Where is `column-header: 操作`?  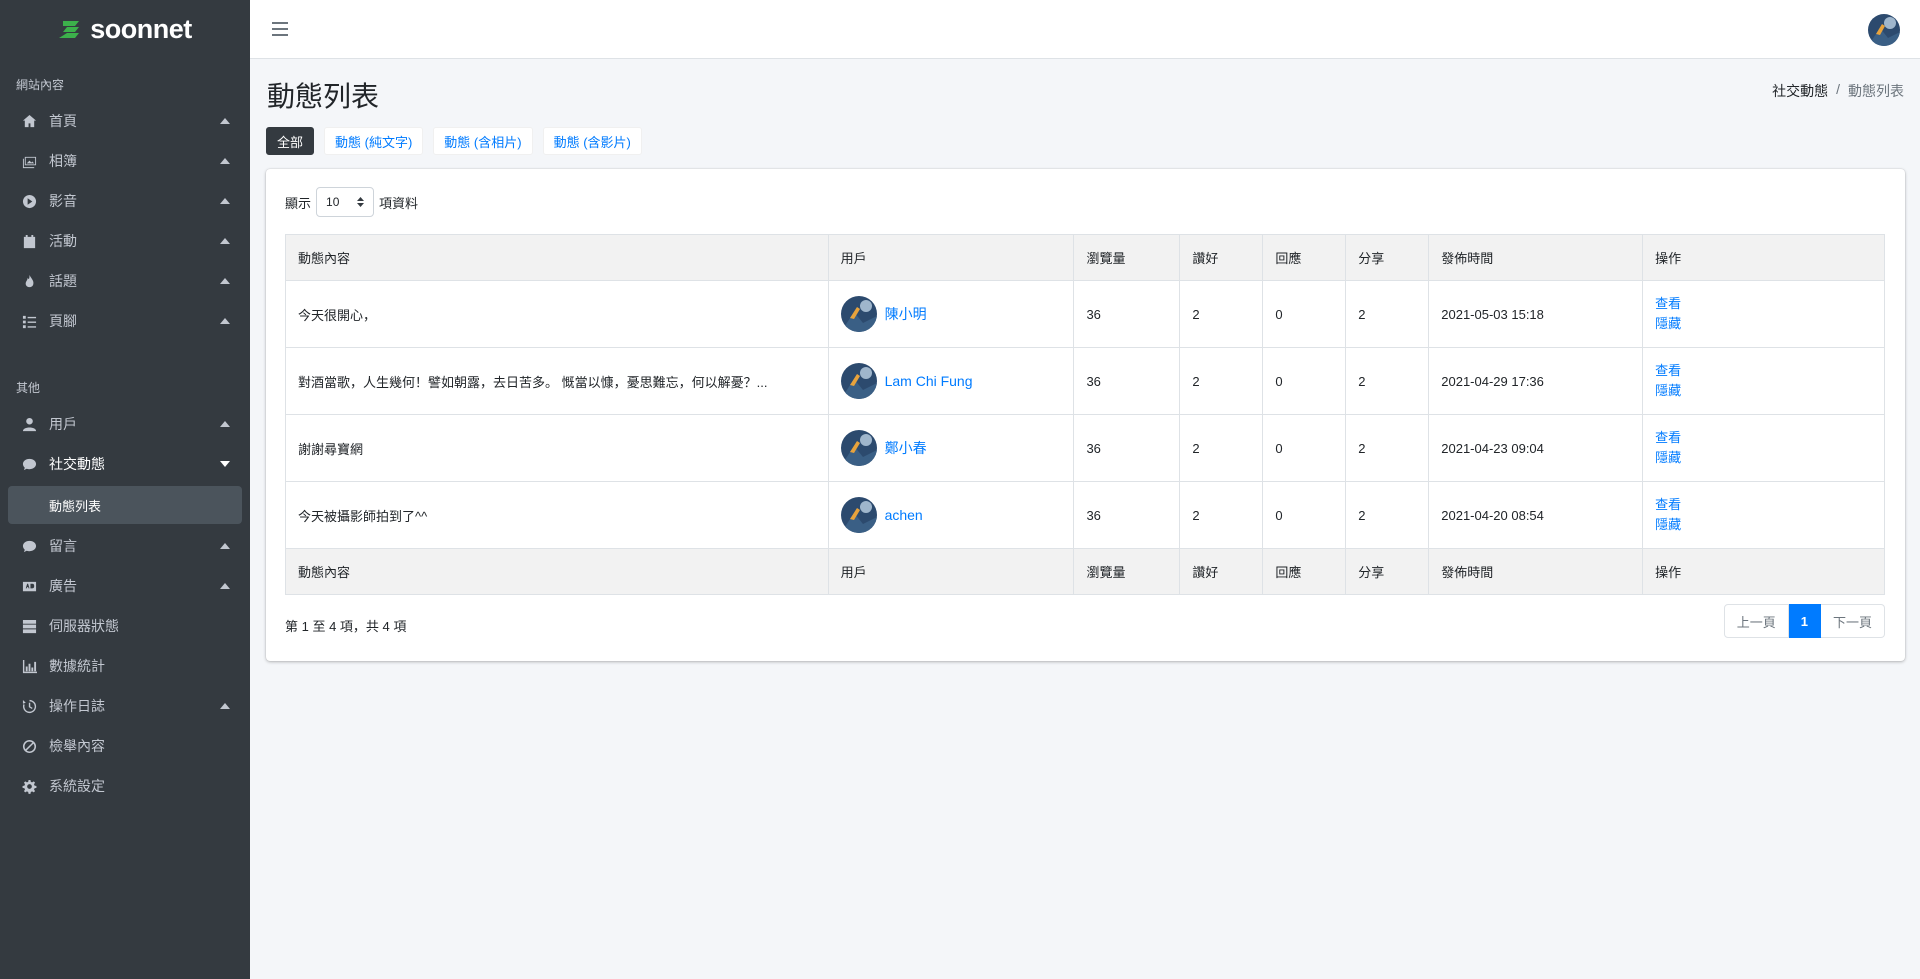 column-header: 操作 is located at coordinates (1763, 257).